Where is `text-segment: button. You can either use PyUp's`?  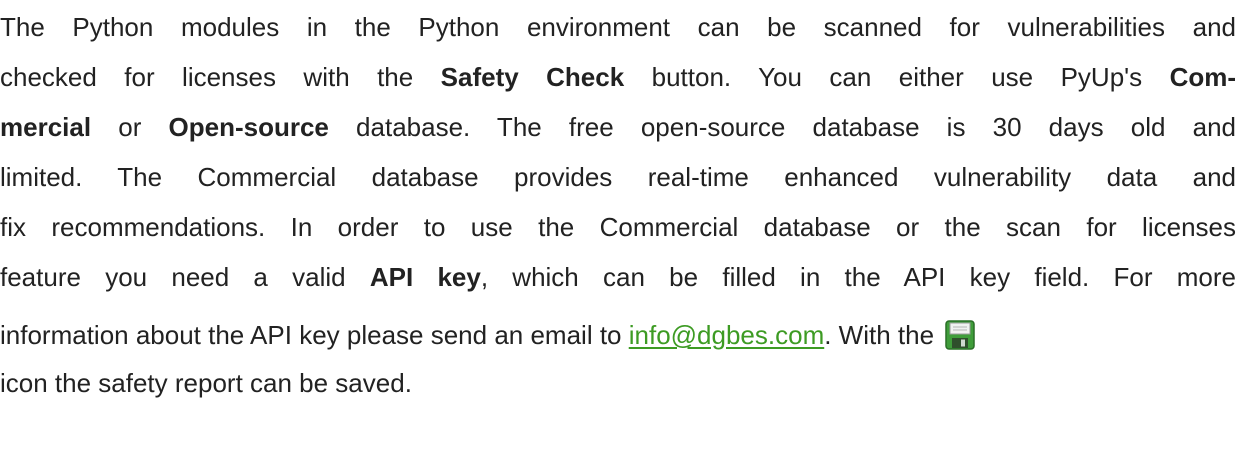
text-segment: button. You can either use PyUp's is located at coordinates (897, 77).